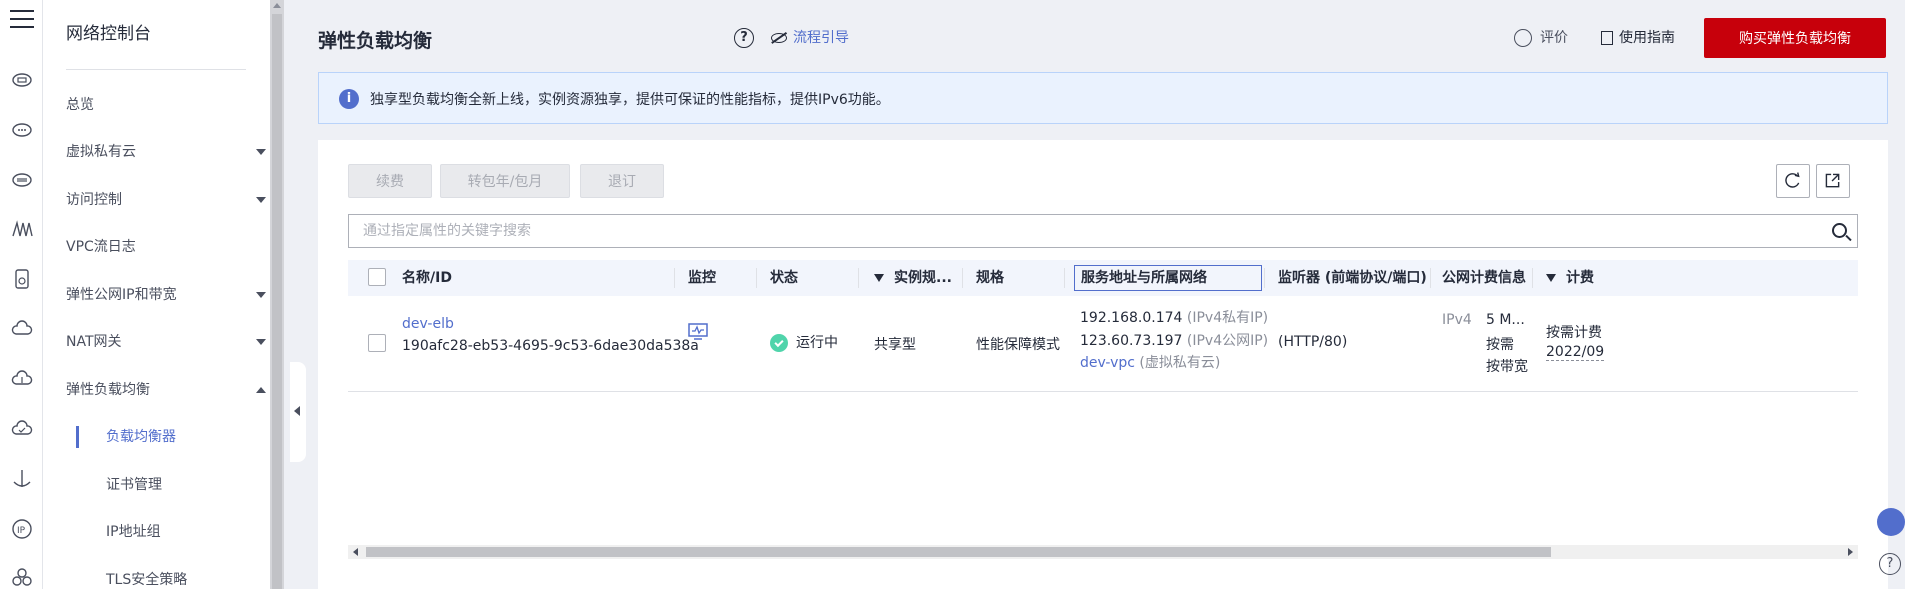  What do you see at coordinates (698, 334) in the screenshot?
I see `monitor-icon` at bounding box center [698, 334].